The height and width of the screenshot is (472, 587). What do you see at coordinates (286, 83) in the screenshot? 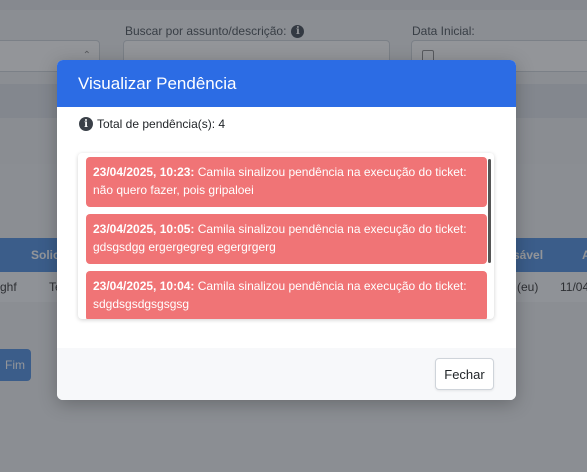
I see `modal-header: Visualizar Pendência` at bounding box center [286, 83].